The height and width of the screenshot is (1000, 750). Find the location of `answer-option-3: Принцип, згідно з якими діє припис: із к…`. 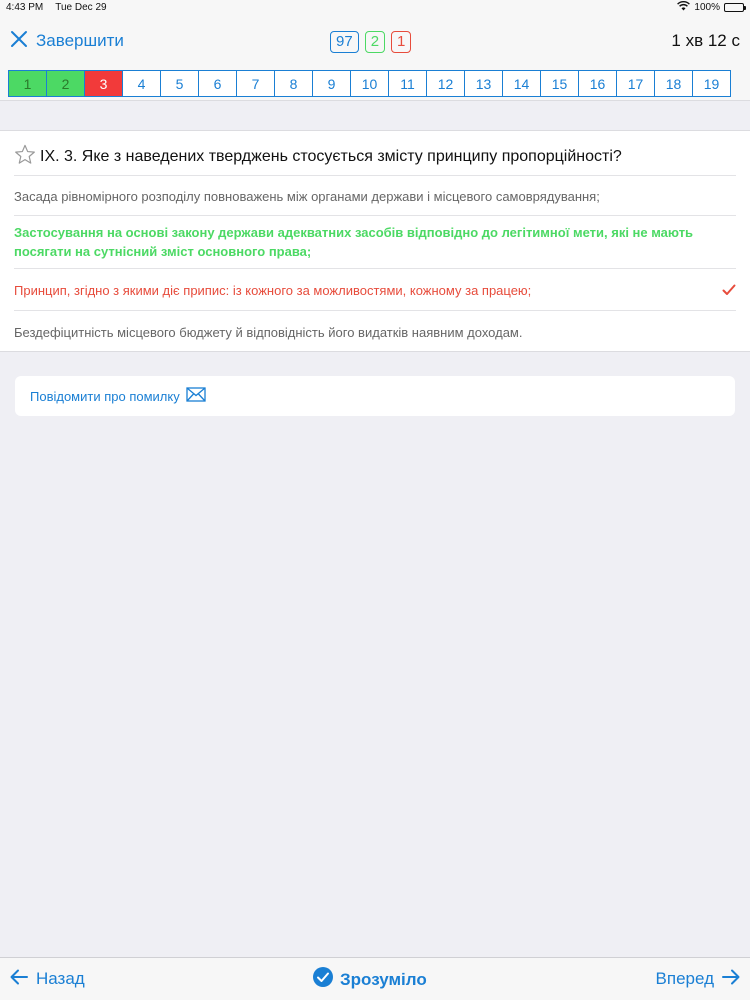

answer-option-3: Принцип, згідно з якими діє припис: із к… is located at coordinates (375, 289).